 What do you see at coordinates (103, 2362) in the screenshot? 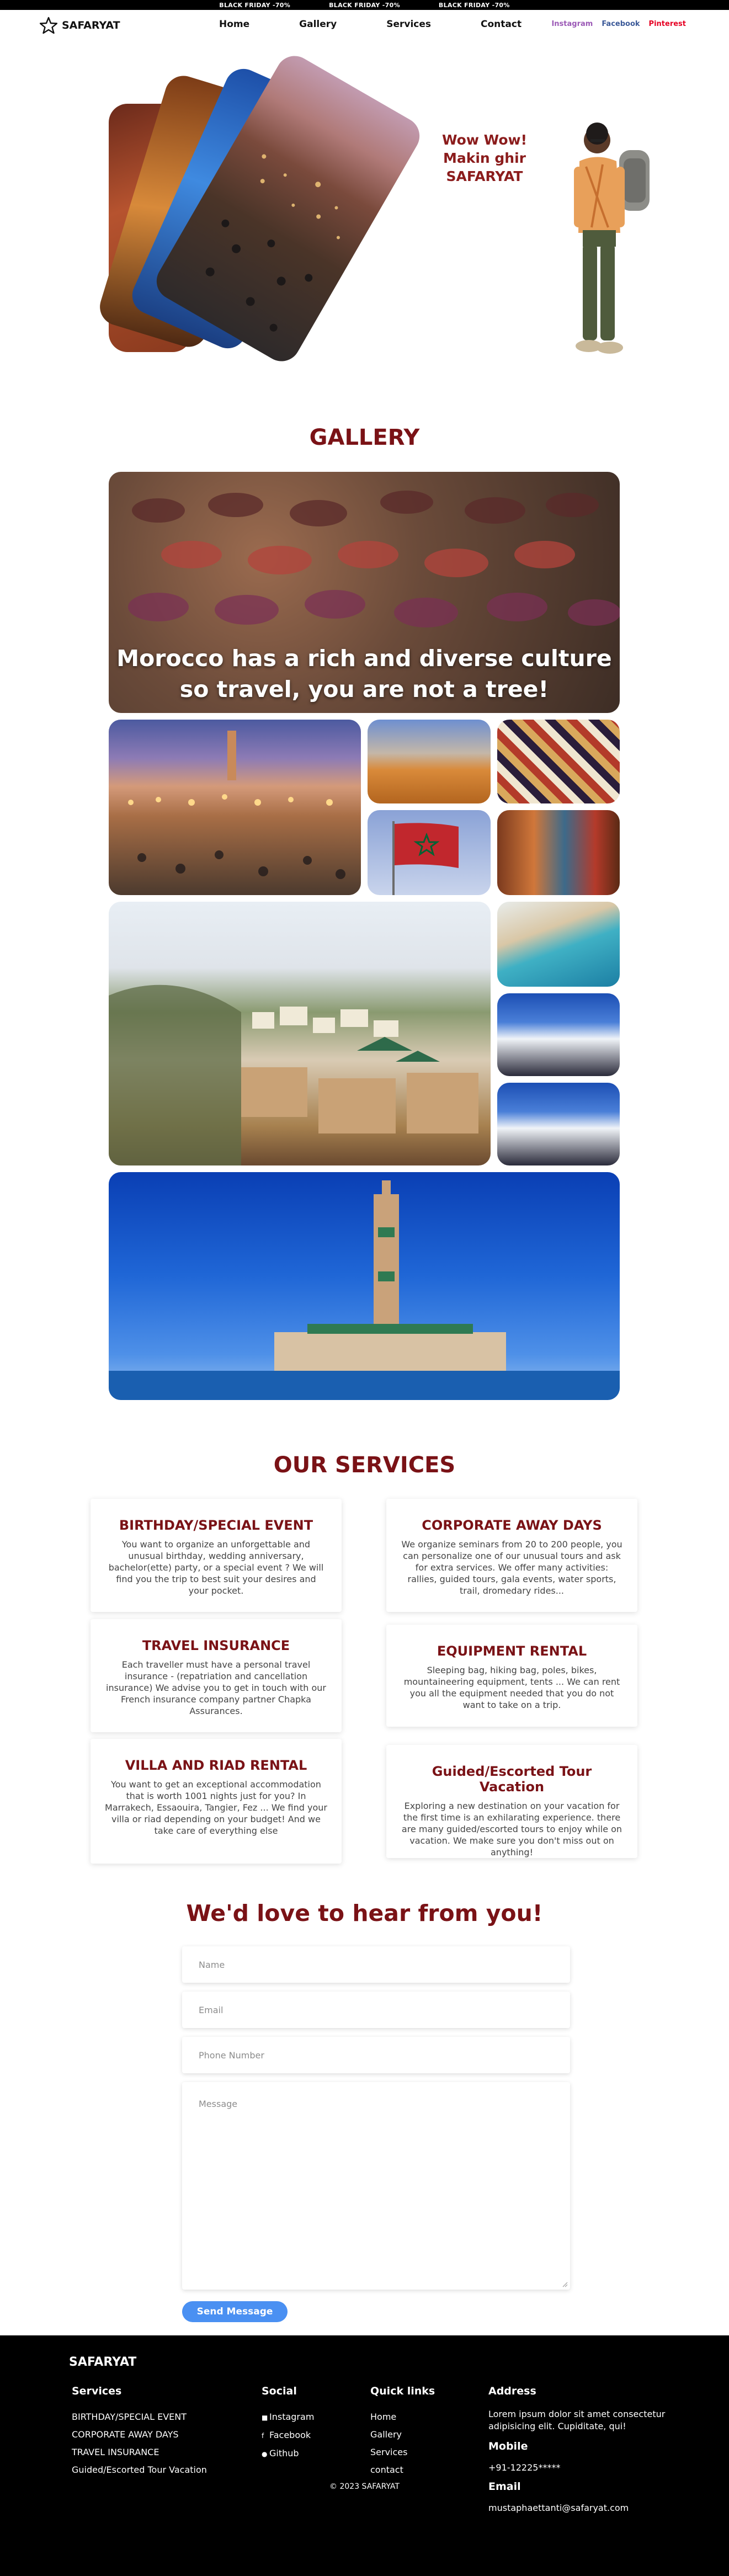
I see `footer-brand: SAFARYAT` at bounding box center [103, 2362].